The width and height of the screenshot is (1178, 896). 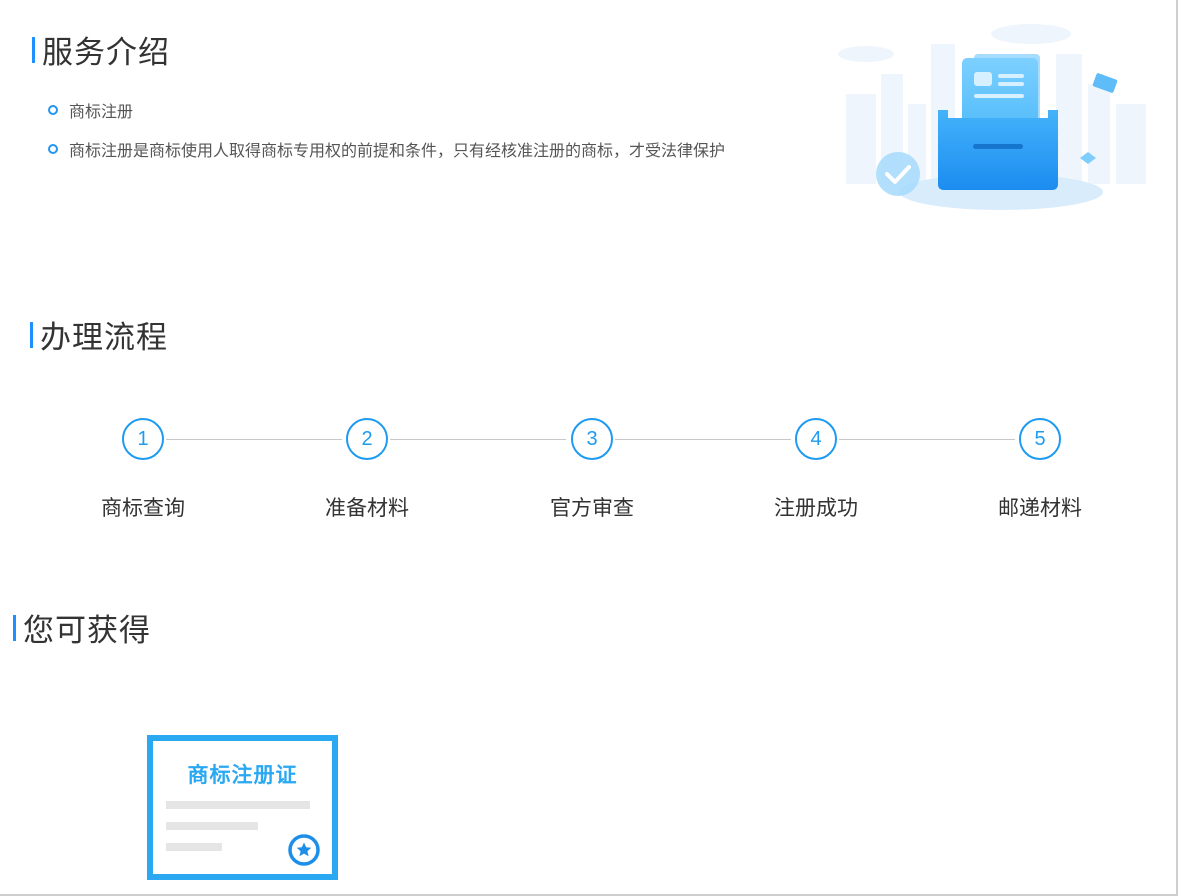 I want to click on step-label: 准备材料, so click(x=367, y=508).